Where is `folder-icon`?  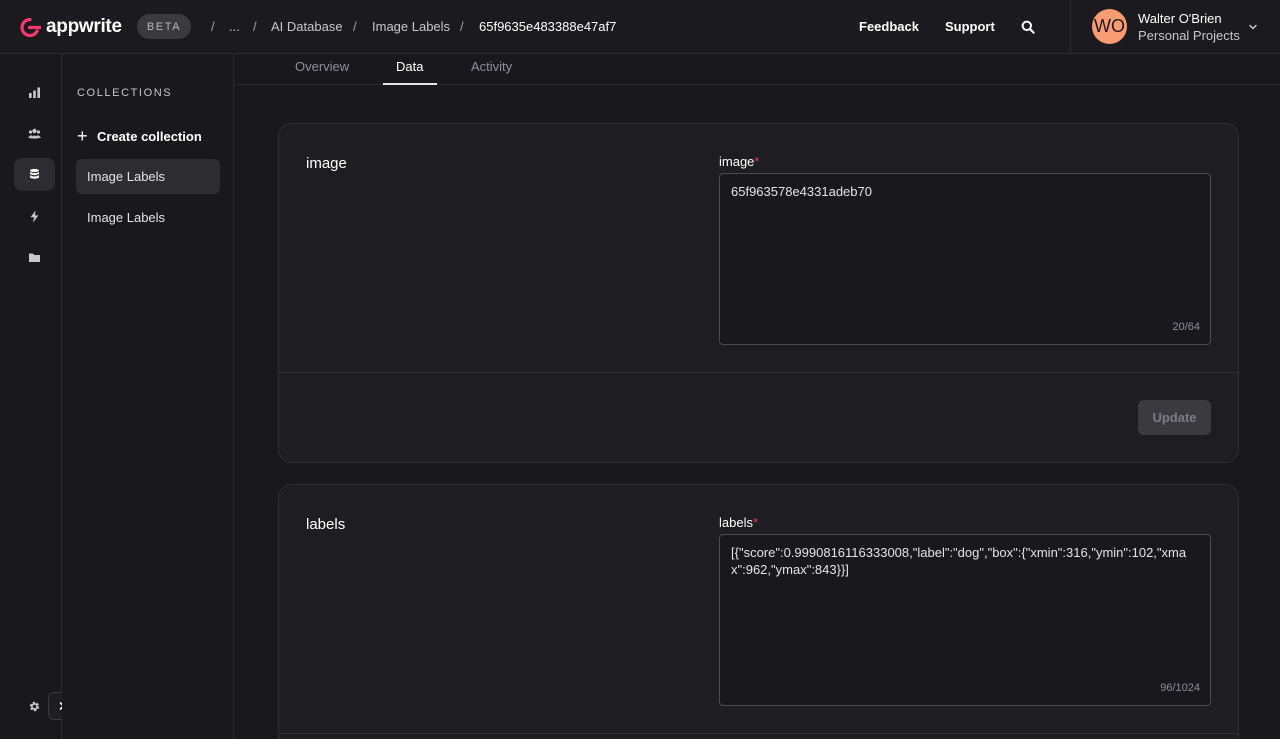
folder-icon is located at coordinates (34, 257).